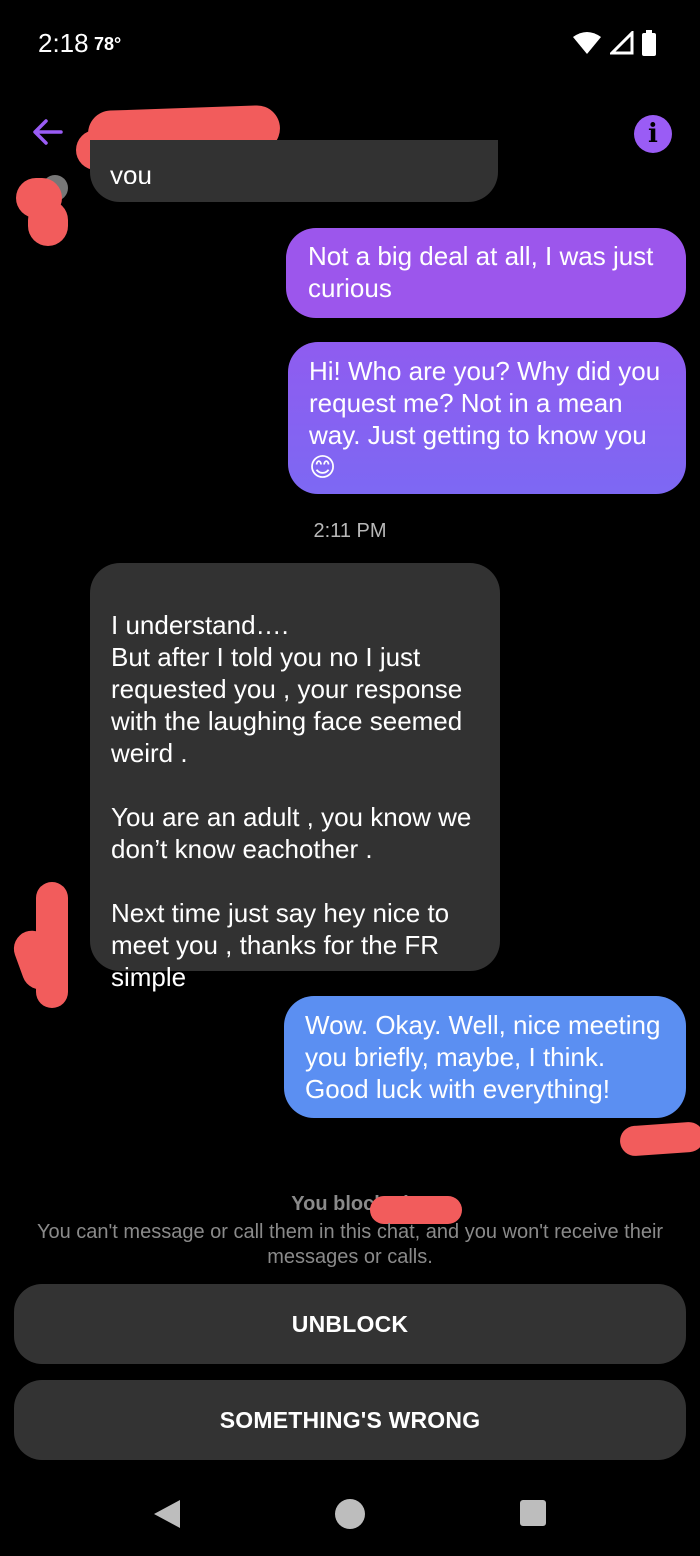 This screenshot has width=700, height=1556. I want to click on navigation-bar, so click(350, 1513).